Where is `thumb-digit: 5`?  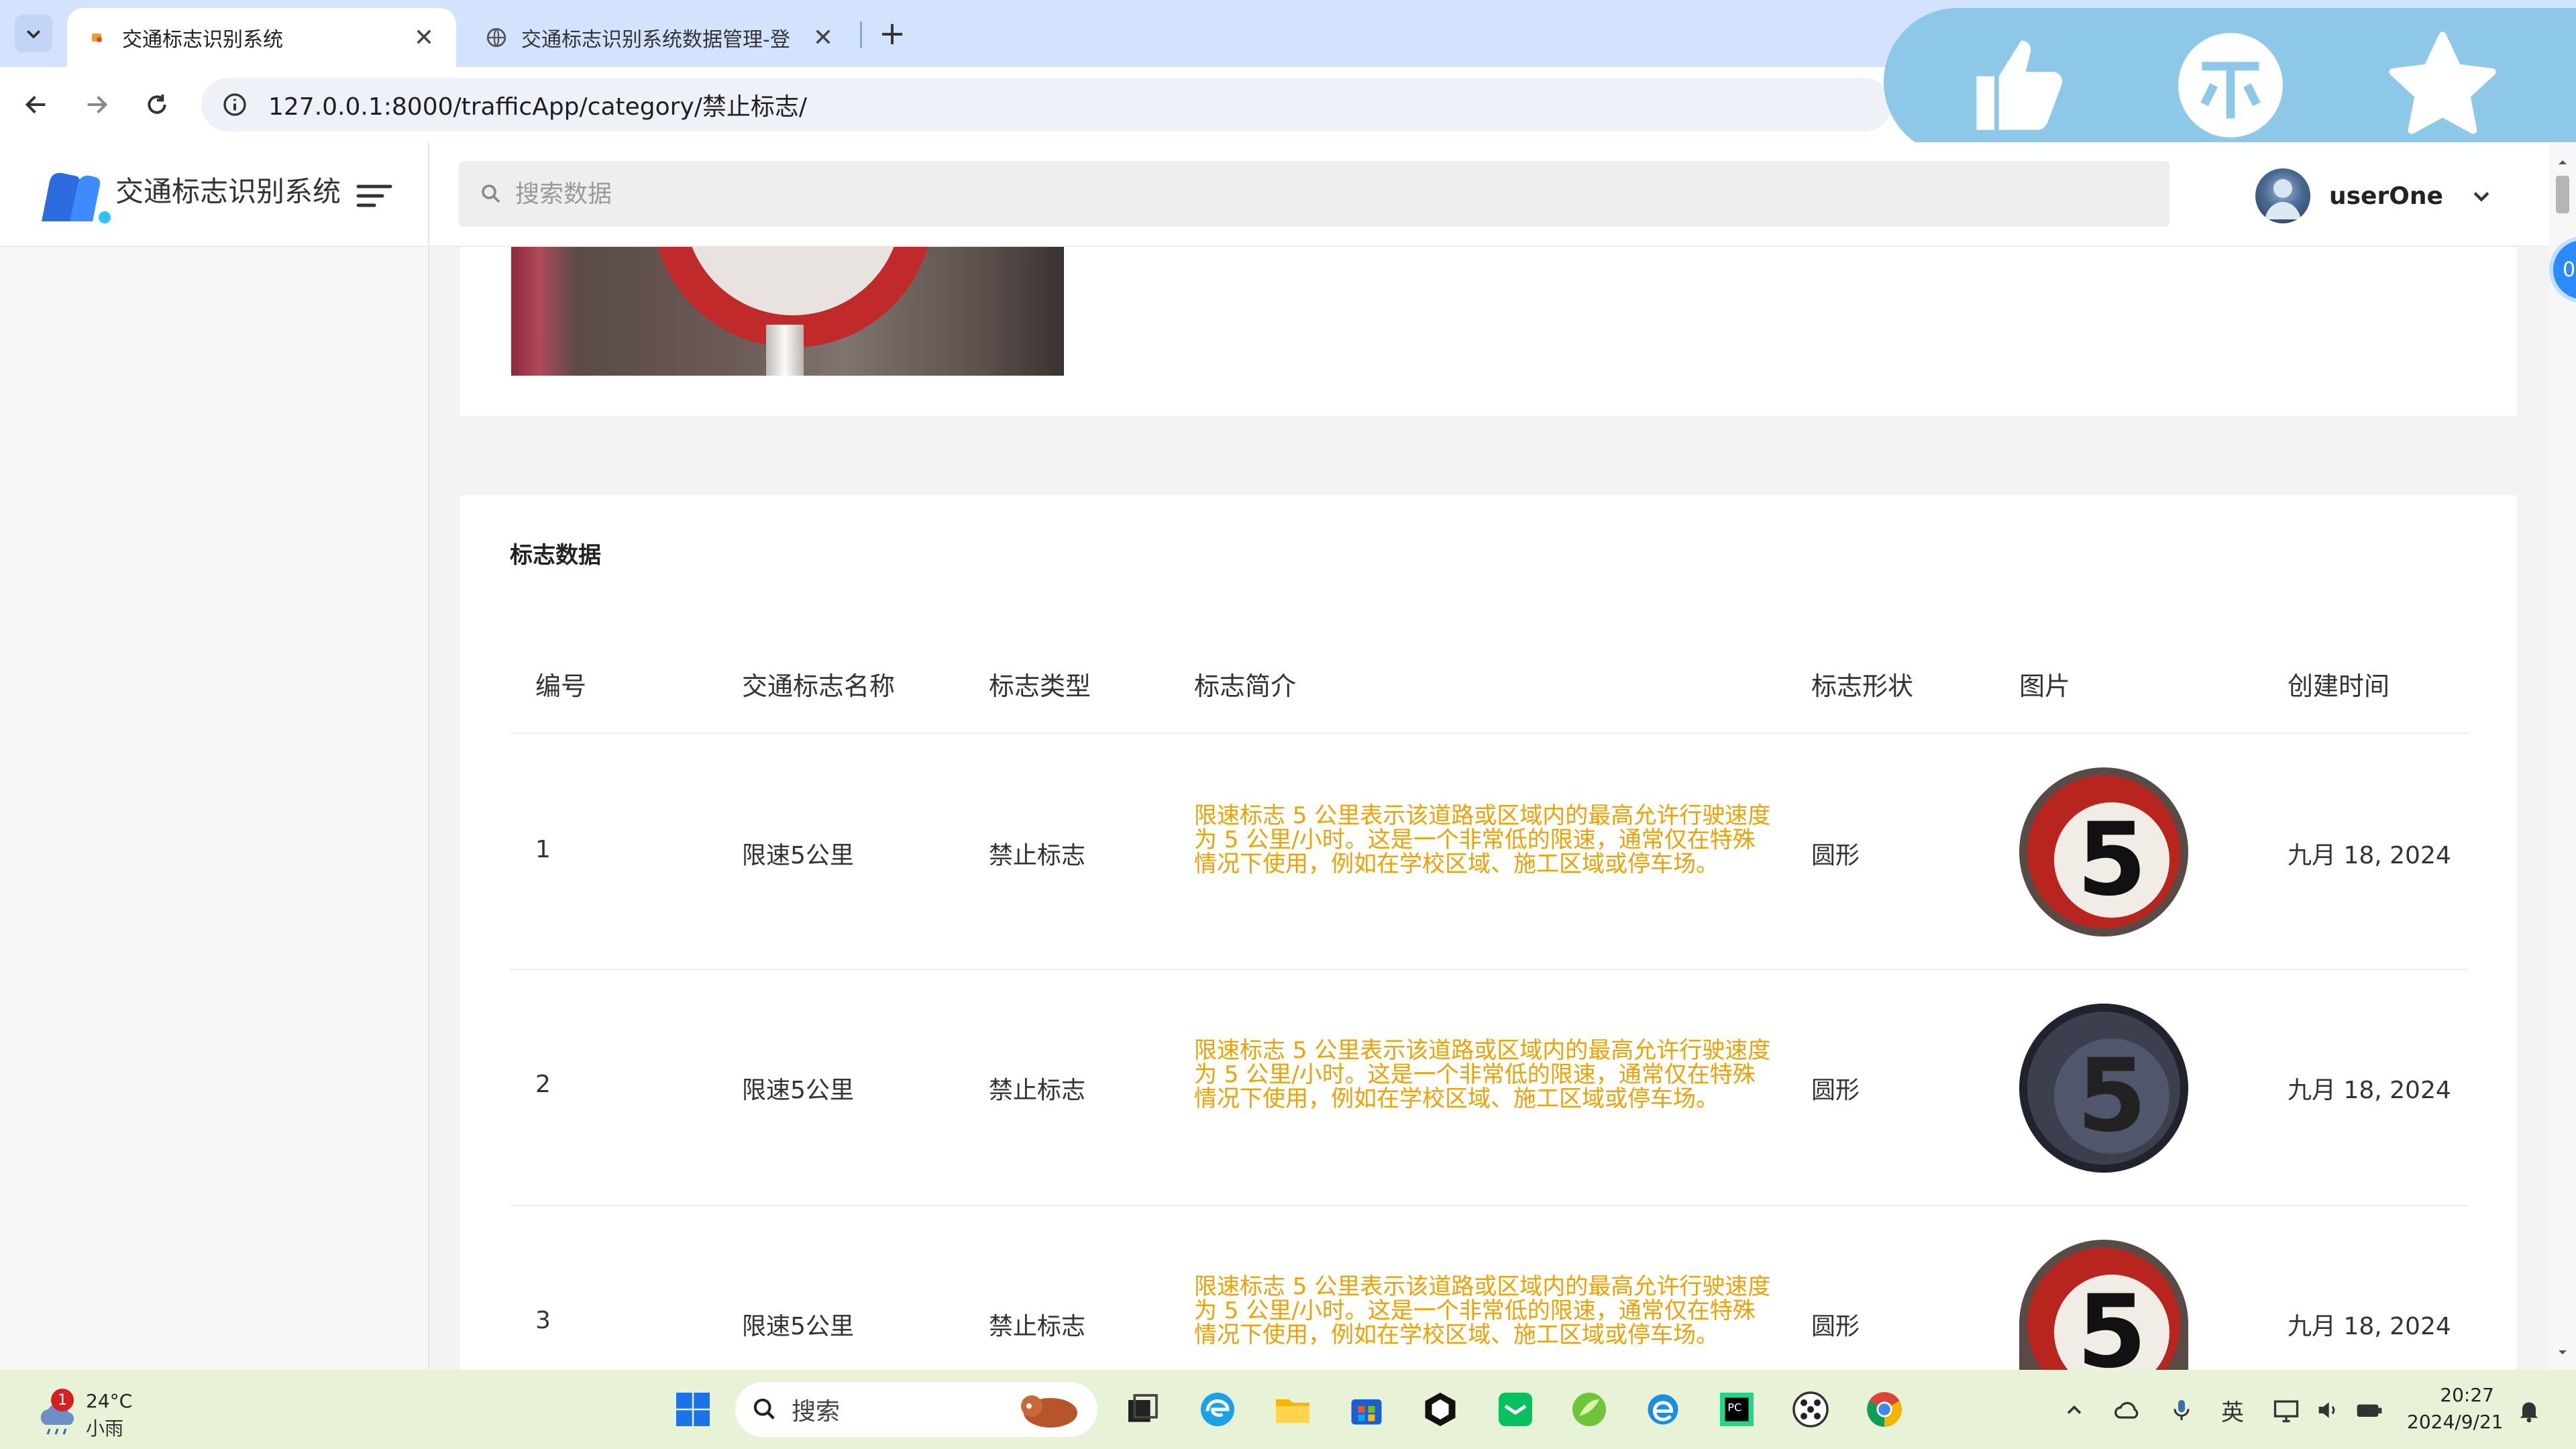 thumb-digit: 5 is located at coordinates (2111, 1096).